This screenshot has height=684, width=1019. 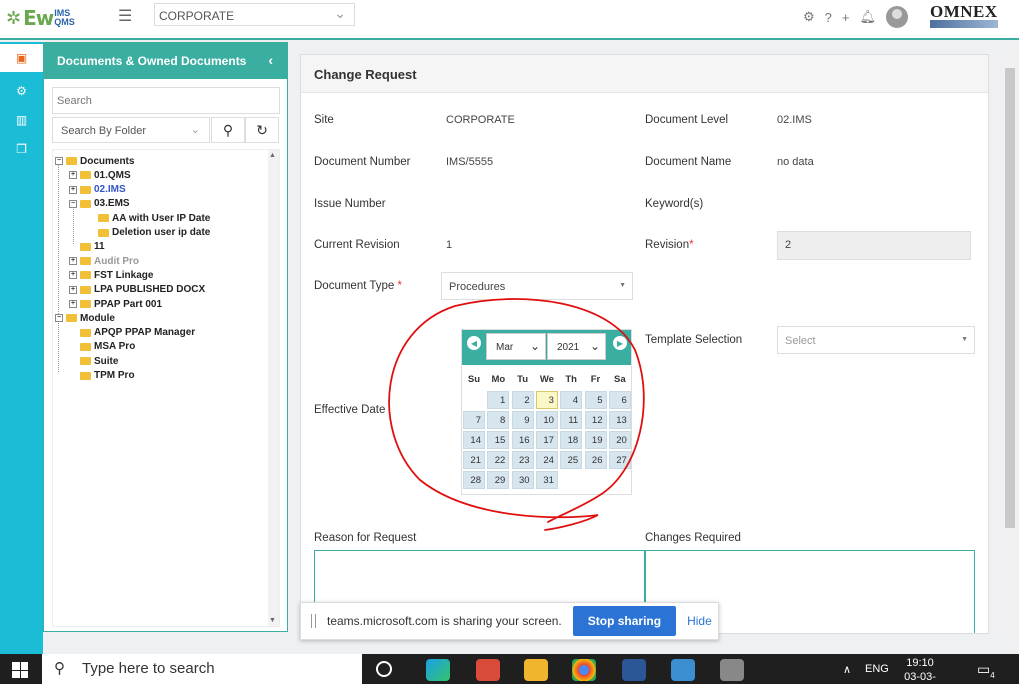 What do you see at coordinates (111, 275) in the screenshot?
I see `tree-item: + FST Linkage` at bounding box center [111, 275].